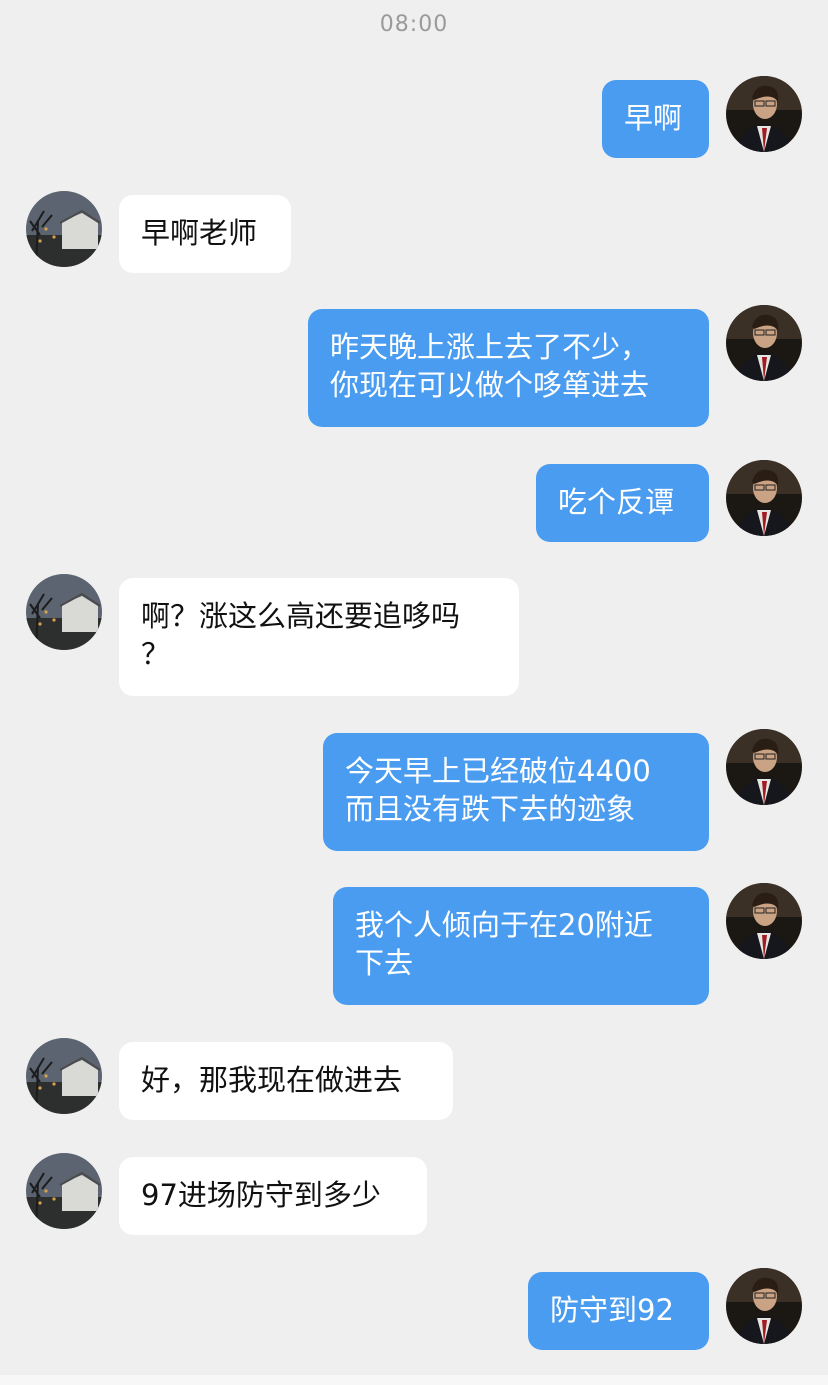 The height and width of the screenshot is (1385, 828). I want to click on bottom-edge, so click(414, 1380).